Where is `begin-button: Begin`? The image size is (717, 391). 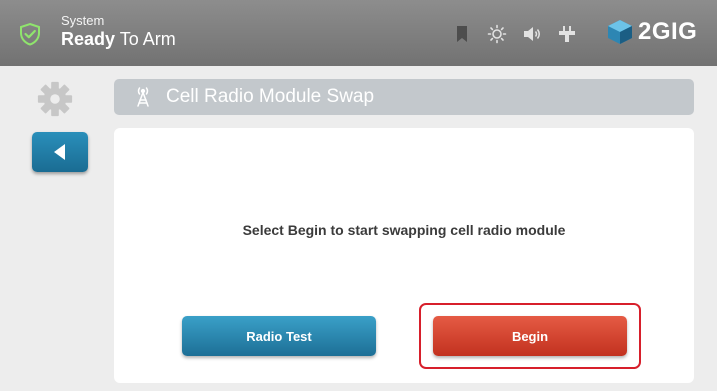 begin-button: Begin is located at coordinates (530, 336).